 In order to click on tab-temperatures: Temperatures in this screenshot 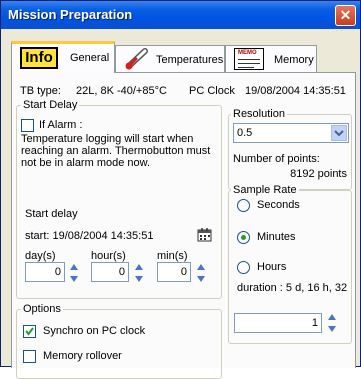, I will do `click(170, 59)`.